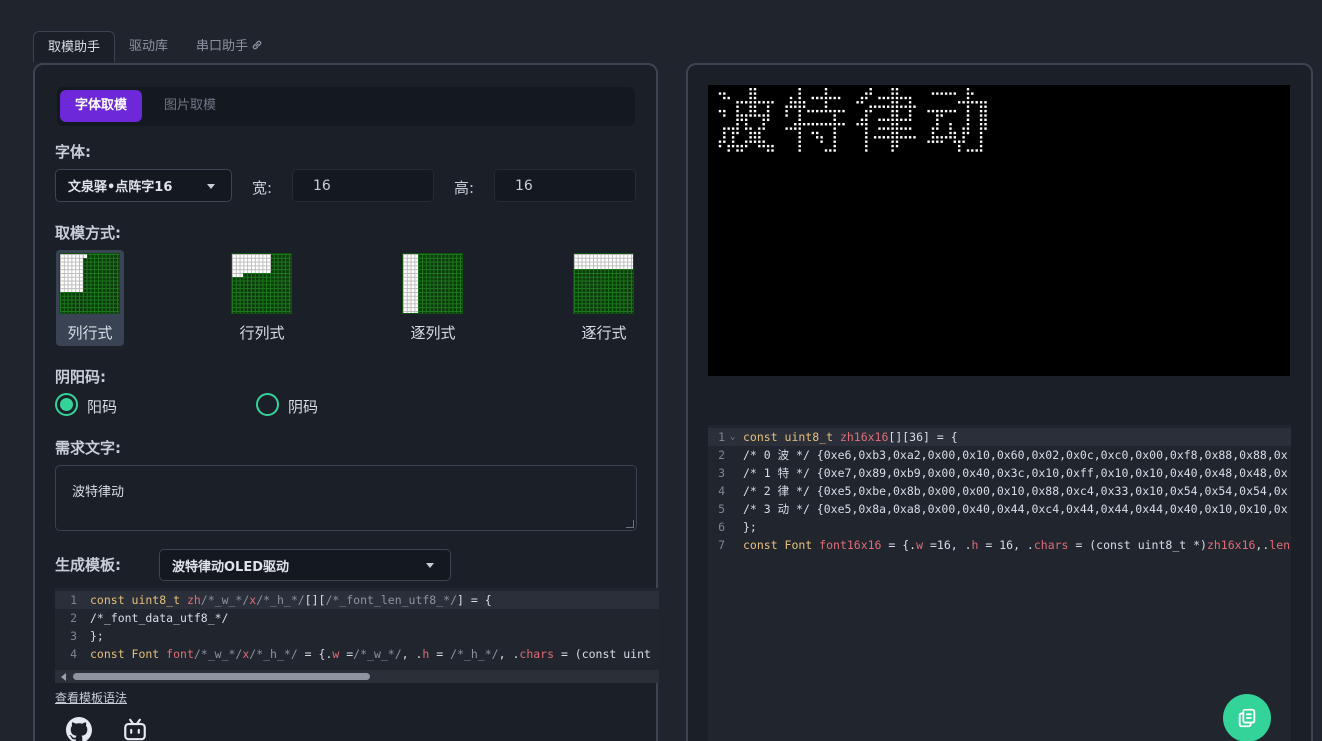 Image resolution: width=1322 pixels, height=741 pixels. Describe the element at coordinates (346, 498) in the screenshot. I see `text-input: 波特律动` at that location.